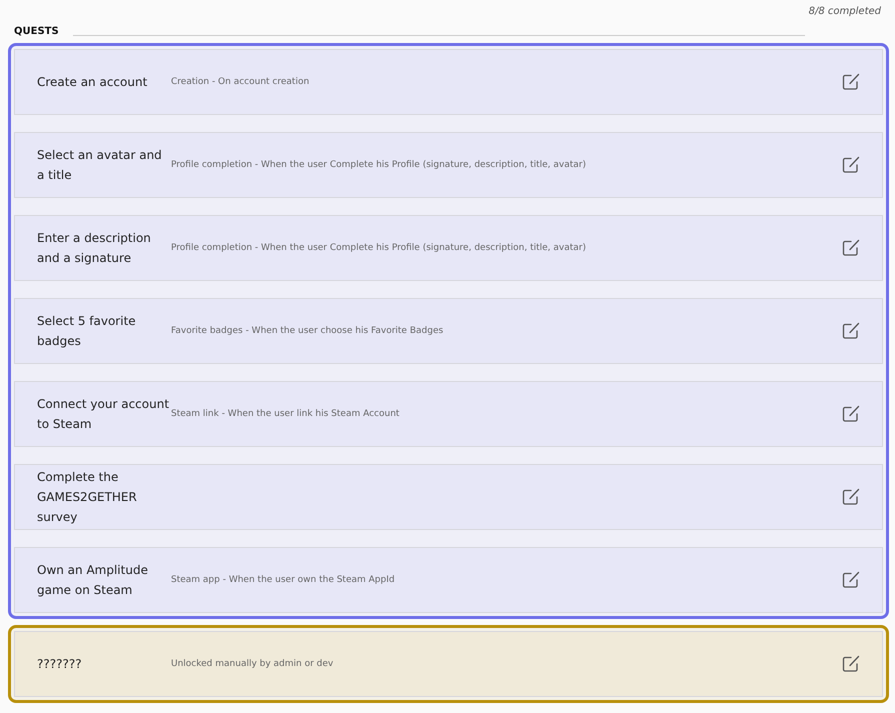 This screenshot has height=713, width=895. Describe the element at coordinates (87, 331) in the screenshot. I see `quest-title: Select 5 favorite badges` at that location.